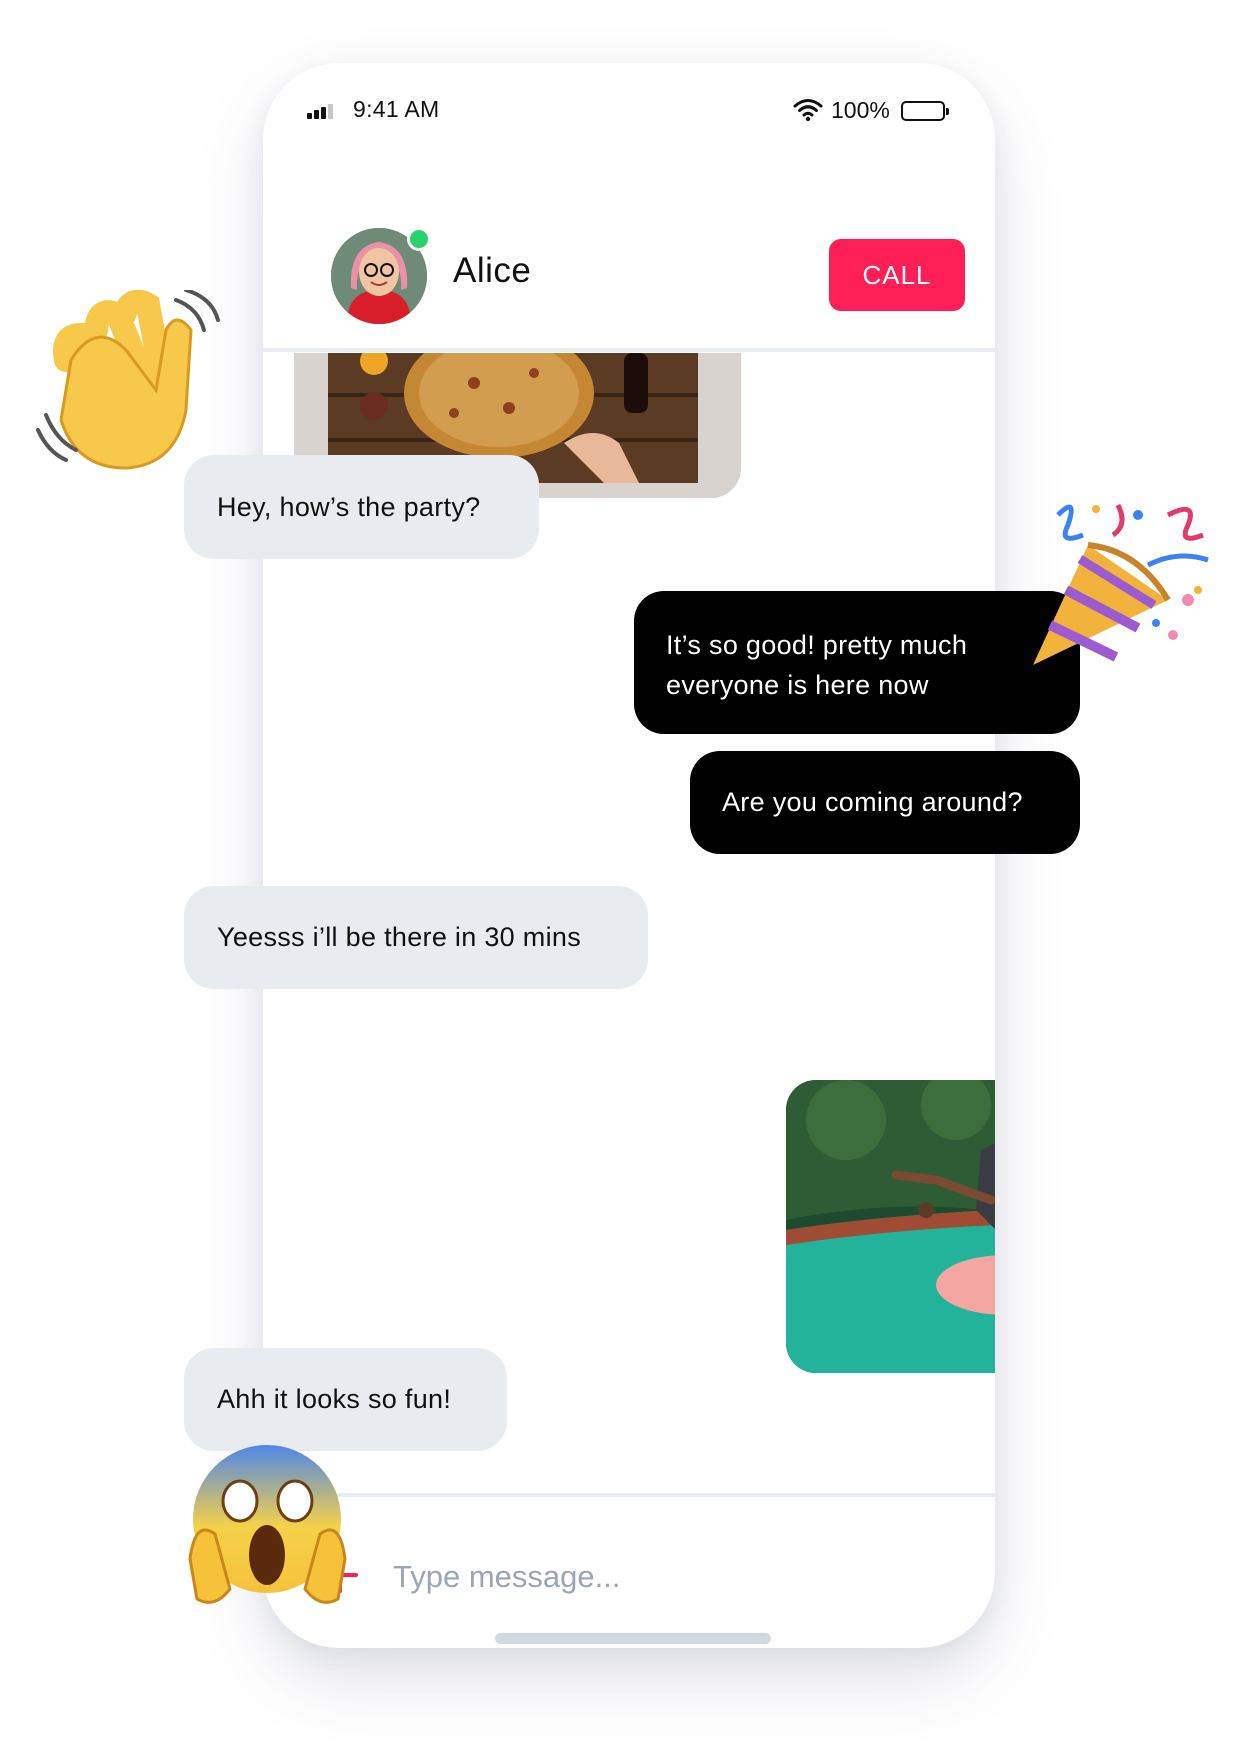  Describe the element at coordinates (267, 1524) in the screenshot. I see `screaming-face-emoji` at that location.